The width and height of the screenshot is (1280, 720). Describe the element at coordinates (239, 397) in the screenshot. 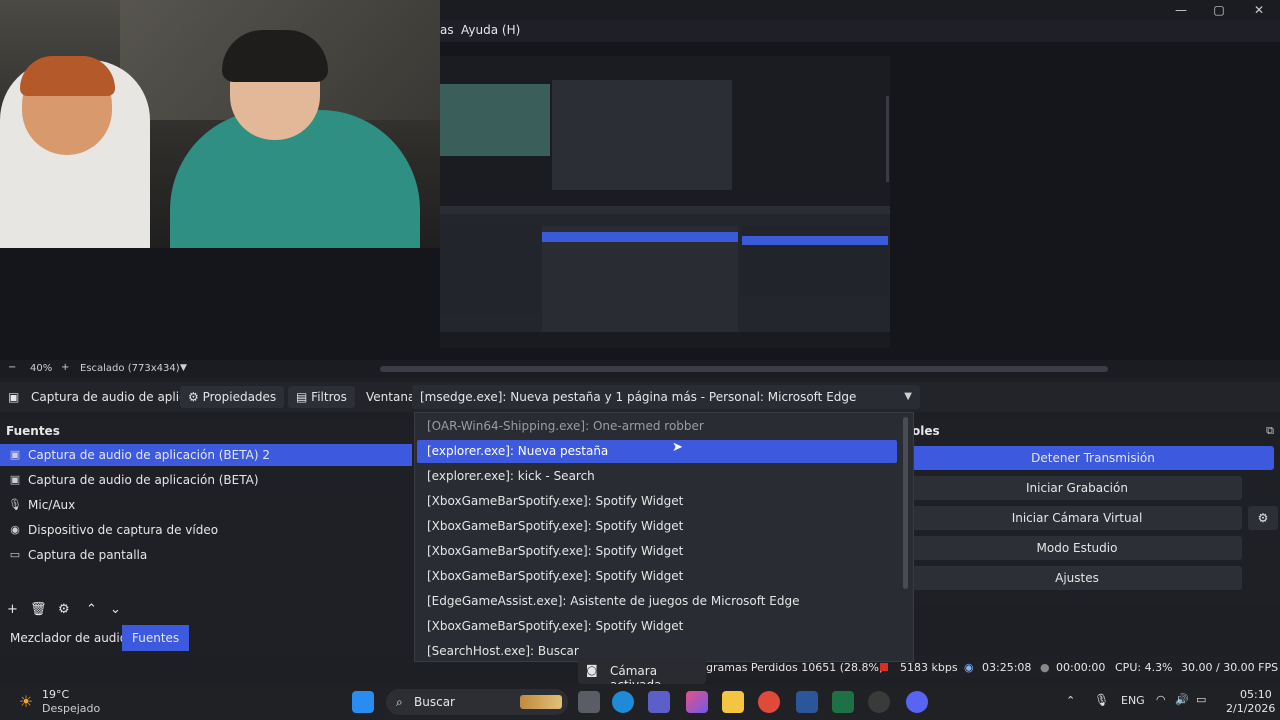

I see `properties-label: Propiedades` at that location.